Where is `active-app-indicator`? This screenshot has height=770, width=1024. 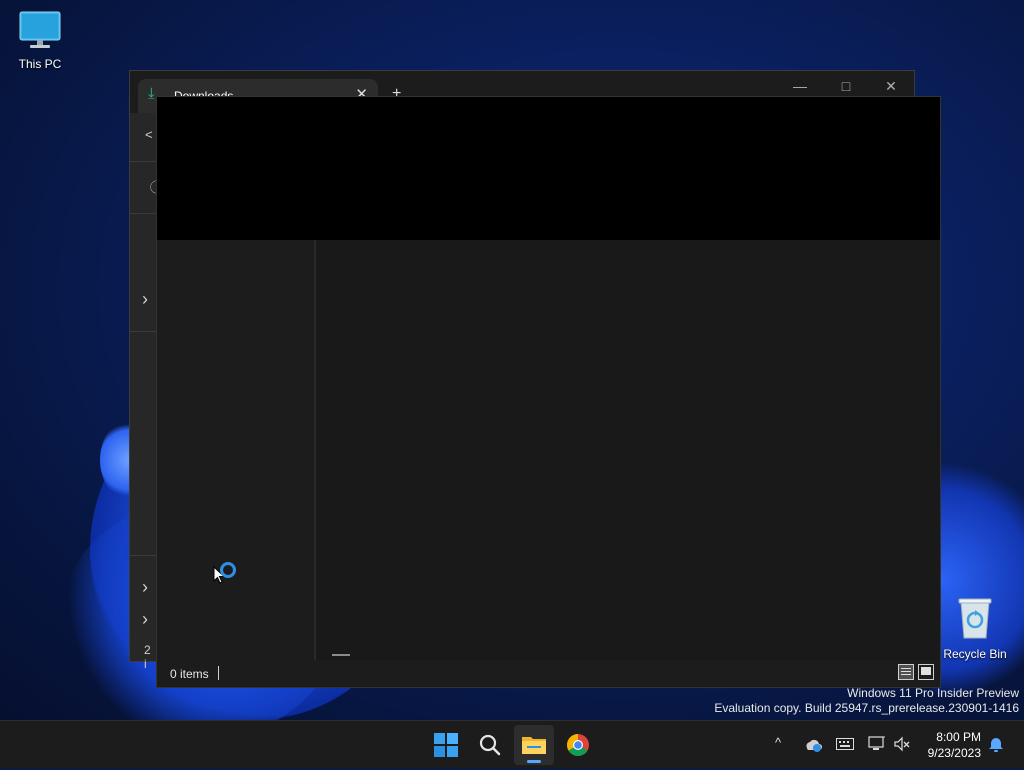
active-app-indicator is located at coordinates (534, 761).